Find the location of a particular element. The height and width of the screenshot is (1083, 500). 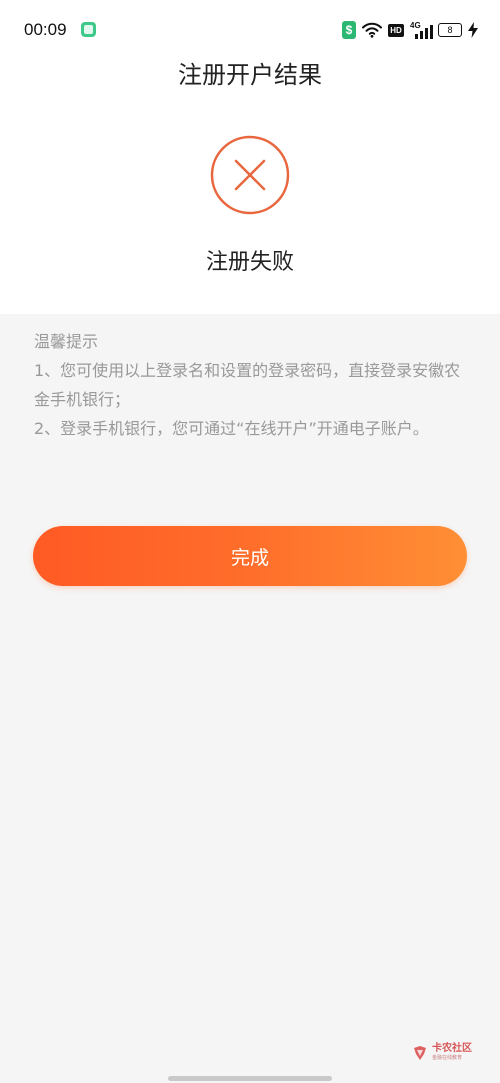

tip-item: 1、您可使用以上登录名和设置的登录密码，直接登录安徽农金手机银行； is located at coordinates (247, 385).